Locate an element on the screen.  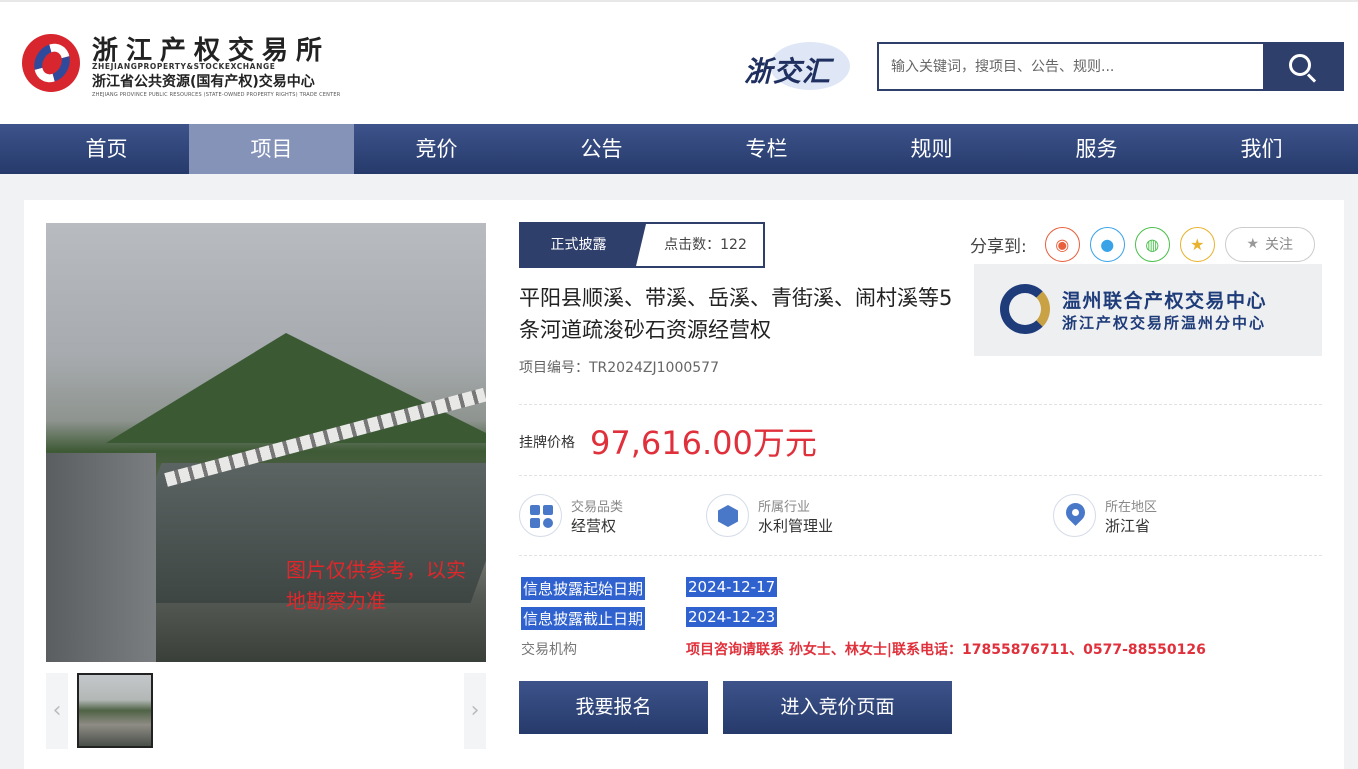
nav-item-announcements: 公告 is located at coordinates (601, 149).